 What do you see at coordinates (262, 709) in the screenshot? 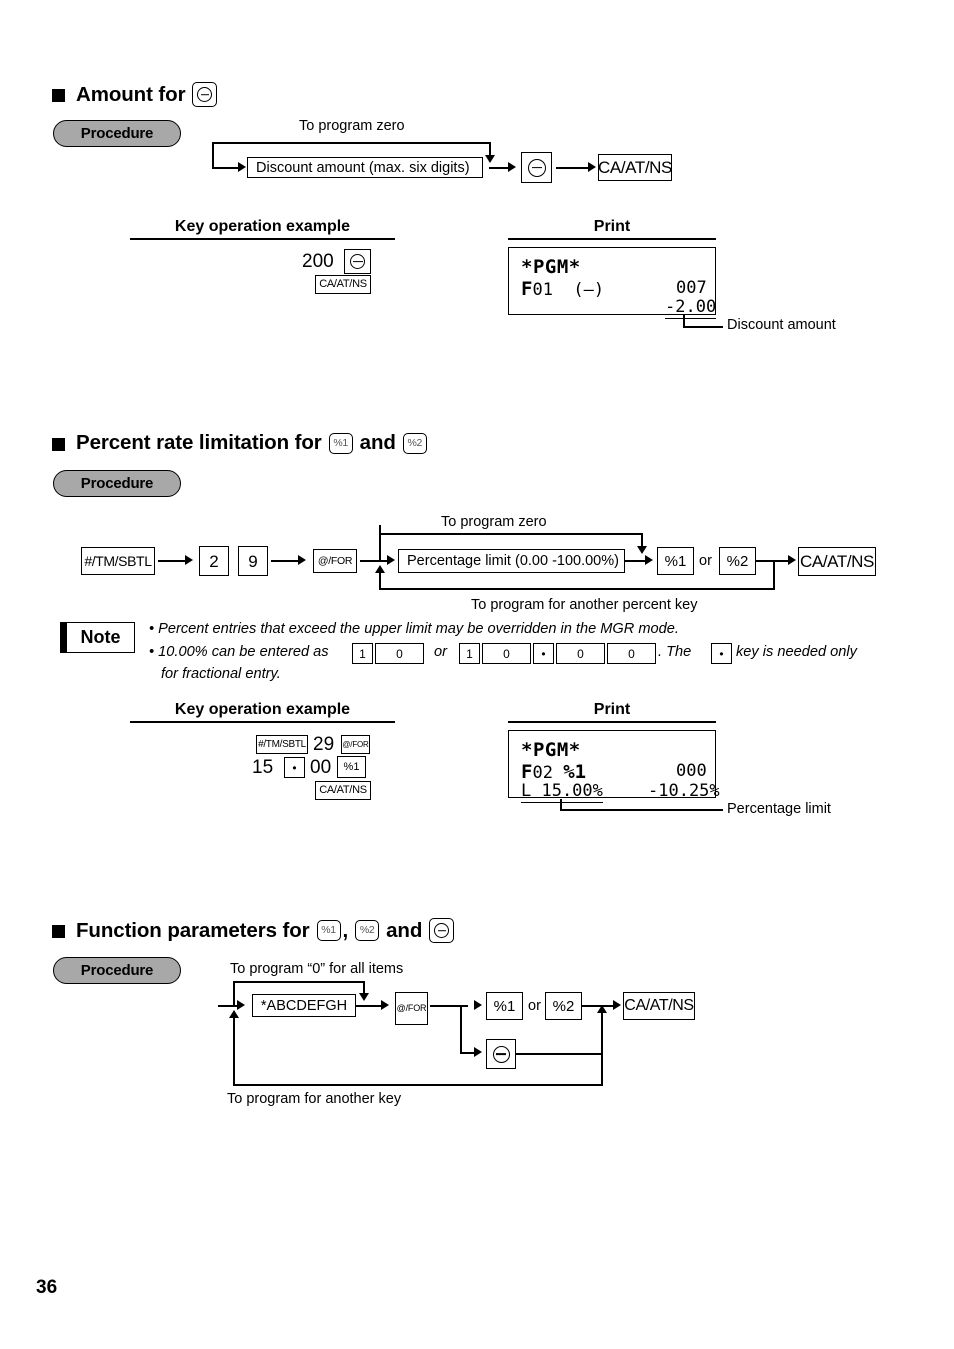
I see `col-header-key-operation-2: Key operation example` at bounding box center [262, 709].